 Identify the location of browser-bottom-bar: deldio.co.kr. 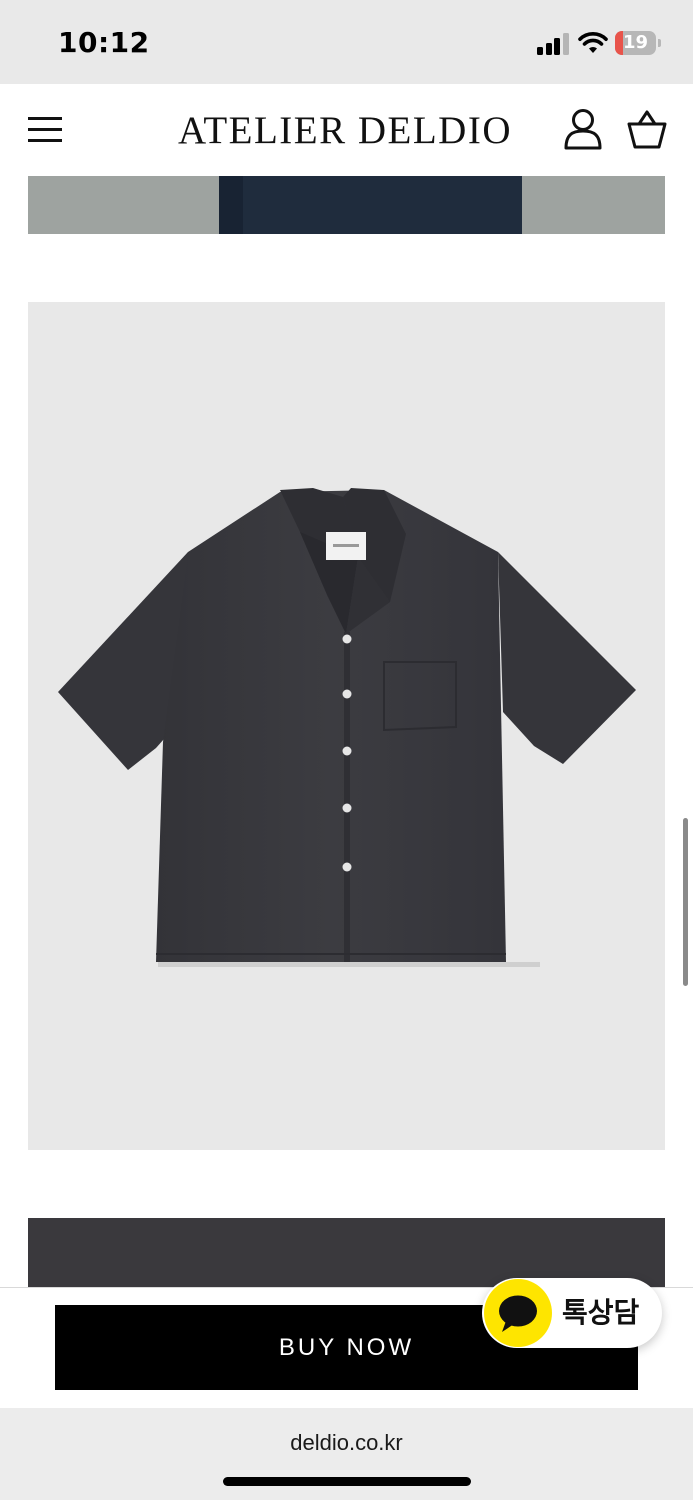
(346, 1454).